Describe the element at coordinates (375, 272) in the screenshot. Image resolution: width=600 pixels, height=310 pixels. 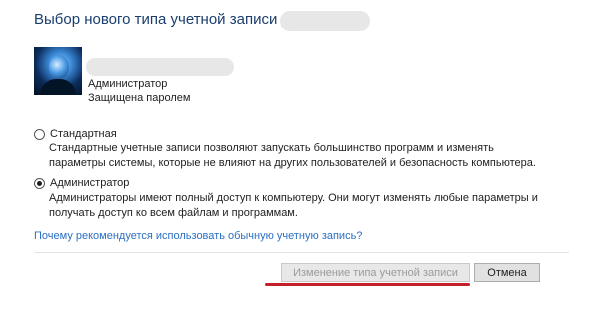
I see `change-account-type-button: Изменение типа учетной записи` at that location.